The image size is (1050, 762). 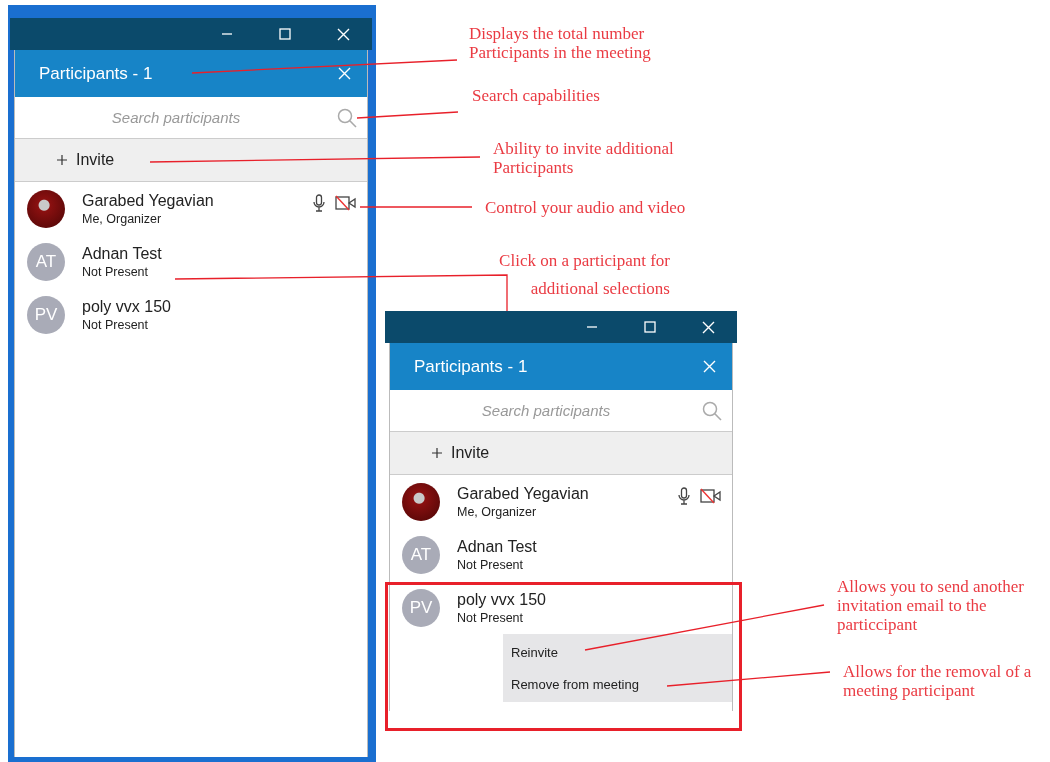 What do you see at coordinates (584, 158) in the screenshot?
I see `callout-text: Ability to invite additional Participants` at bounding box center [584, 158].